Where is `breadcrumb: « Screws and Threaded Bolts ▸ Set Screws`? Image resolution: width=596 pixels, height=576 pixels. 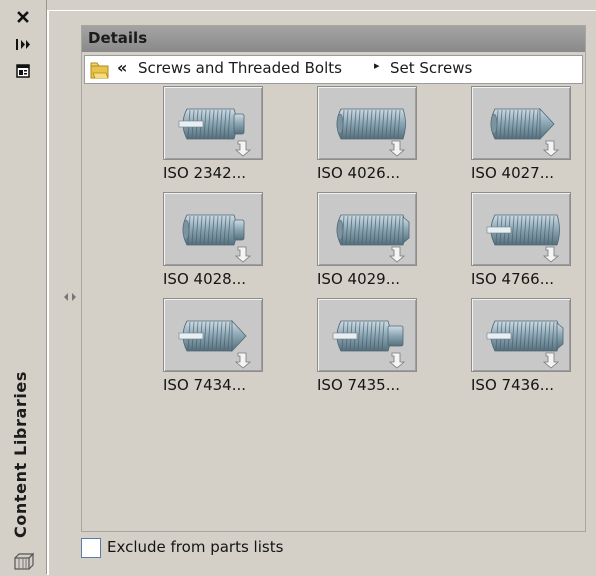 breadcrumb: « Screws and Threaded Bolts ▸ Set Screws is located at coordinates (333, 69).